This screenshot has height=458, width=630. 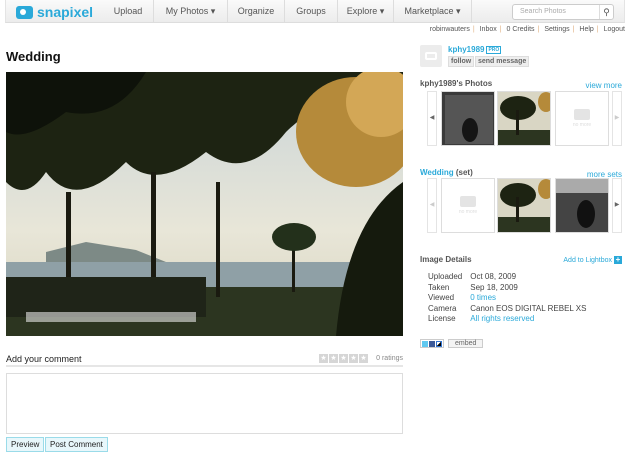 I want to click on logo: snapixel, so click(x=54, y=12).